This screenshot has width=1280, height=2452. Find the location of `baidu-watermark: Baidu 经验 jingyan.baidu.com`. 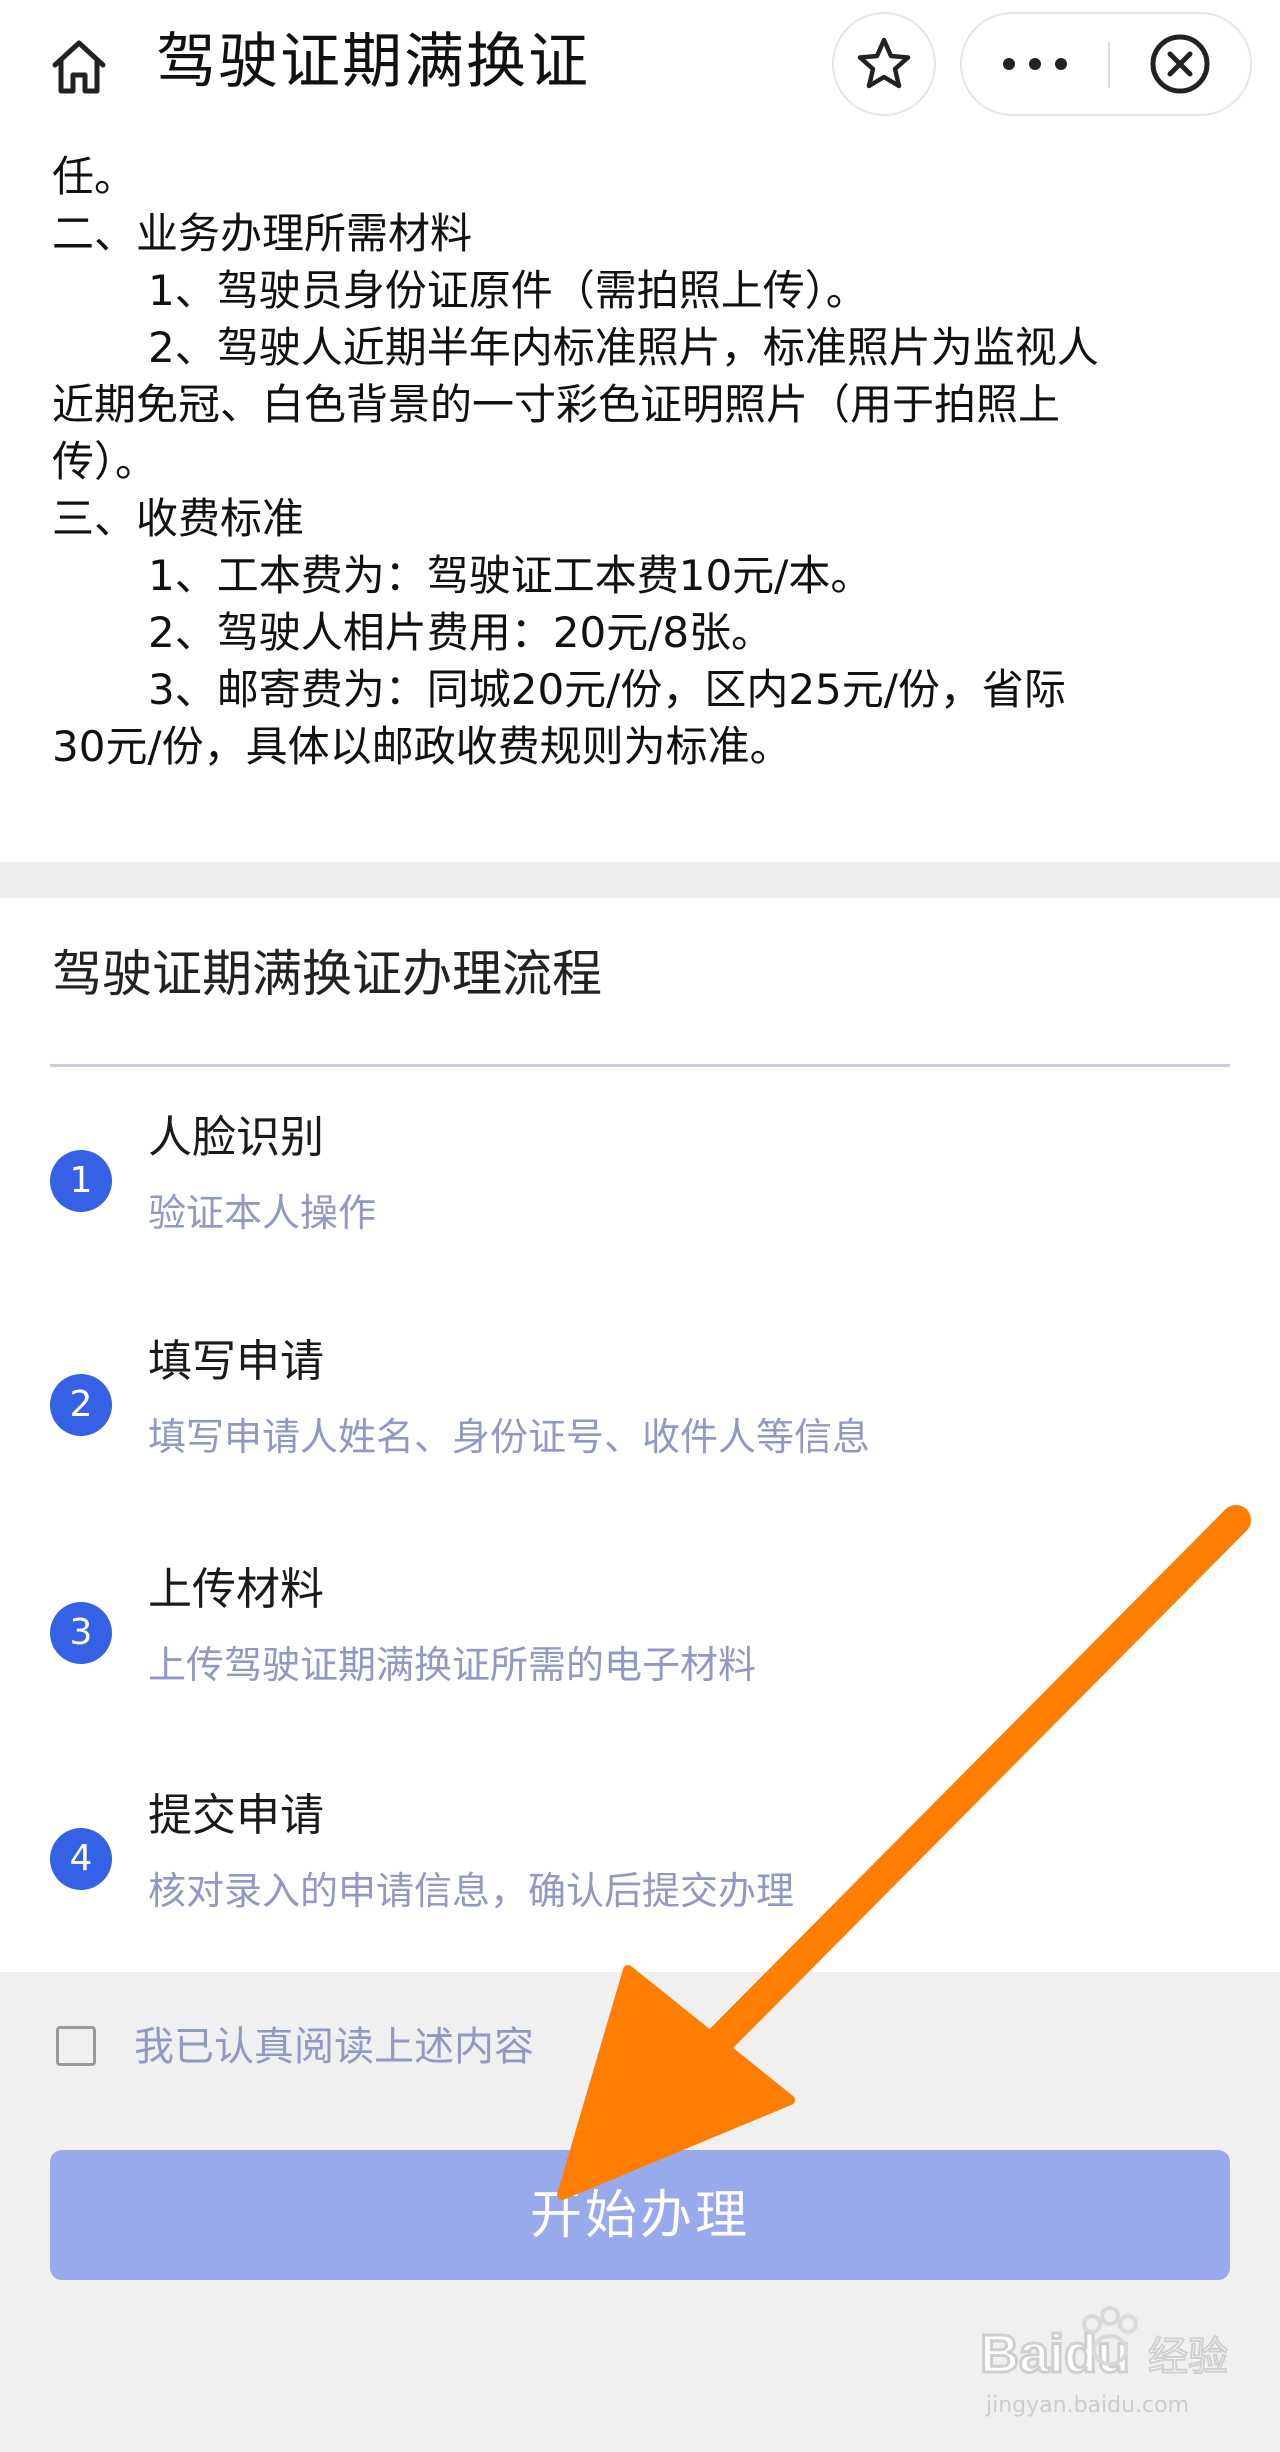

baidu-watermark: Baidu 经验 jingyan.baidu.com is located at coordinates (1109, 2364).